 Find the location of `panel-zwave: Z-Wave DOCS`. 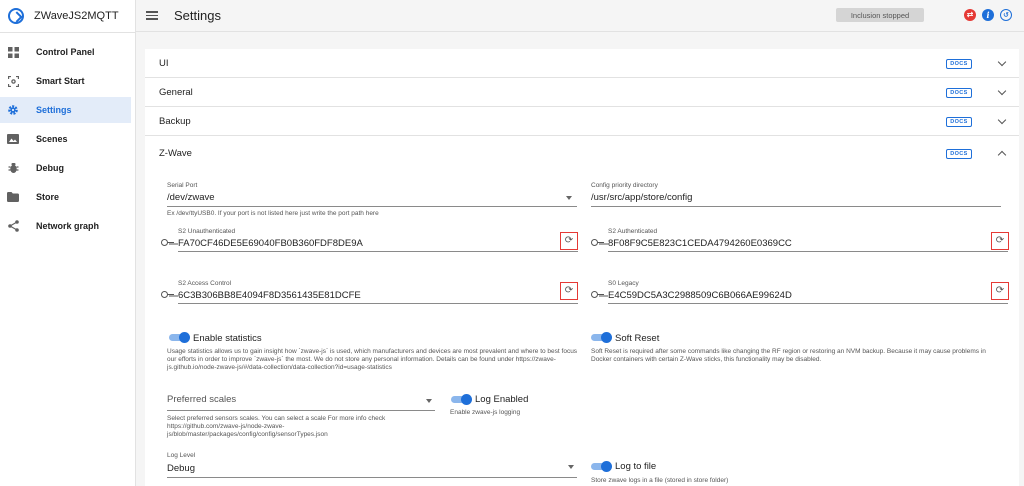

panel-zwave: Z-Wave DOCS is located at coordinates (582, 153).